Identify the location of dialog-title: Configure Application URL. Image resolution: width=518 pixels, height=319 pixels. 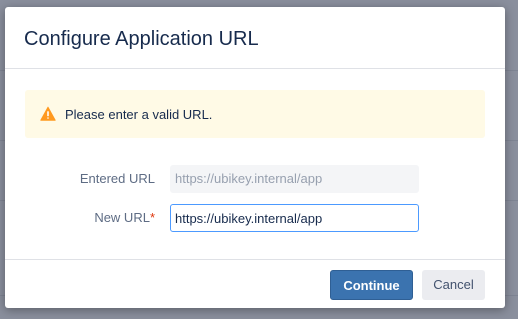
(141, 39).